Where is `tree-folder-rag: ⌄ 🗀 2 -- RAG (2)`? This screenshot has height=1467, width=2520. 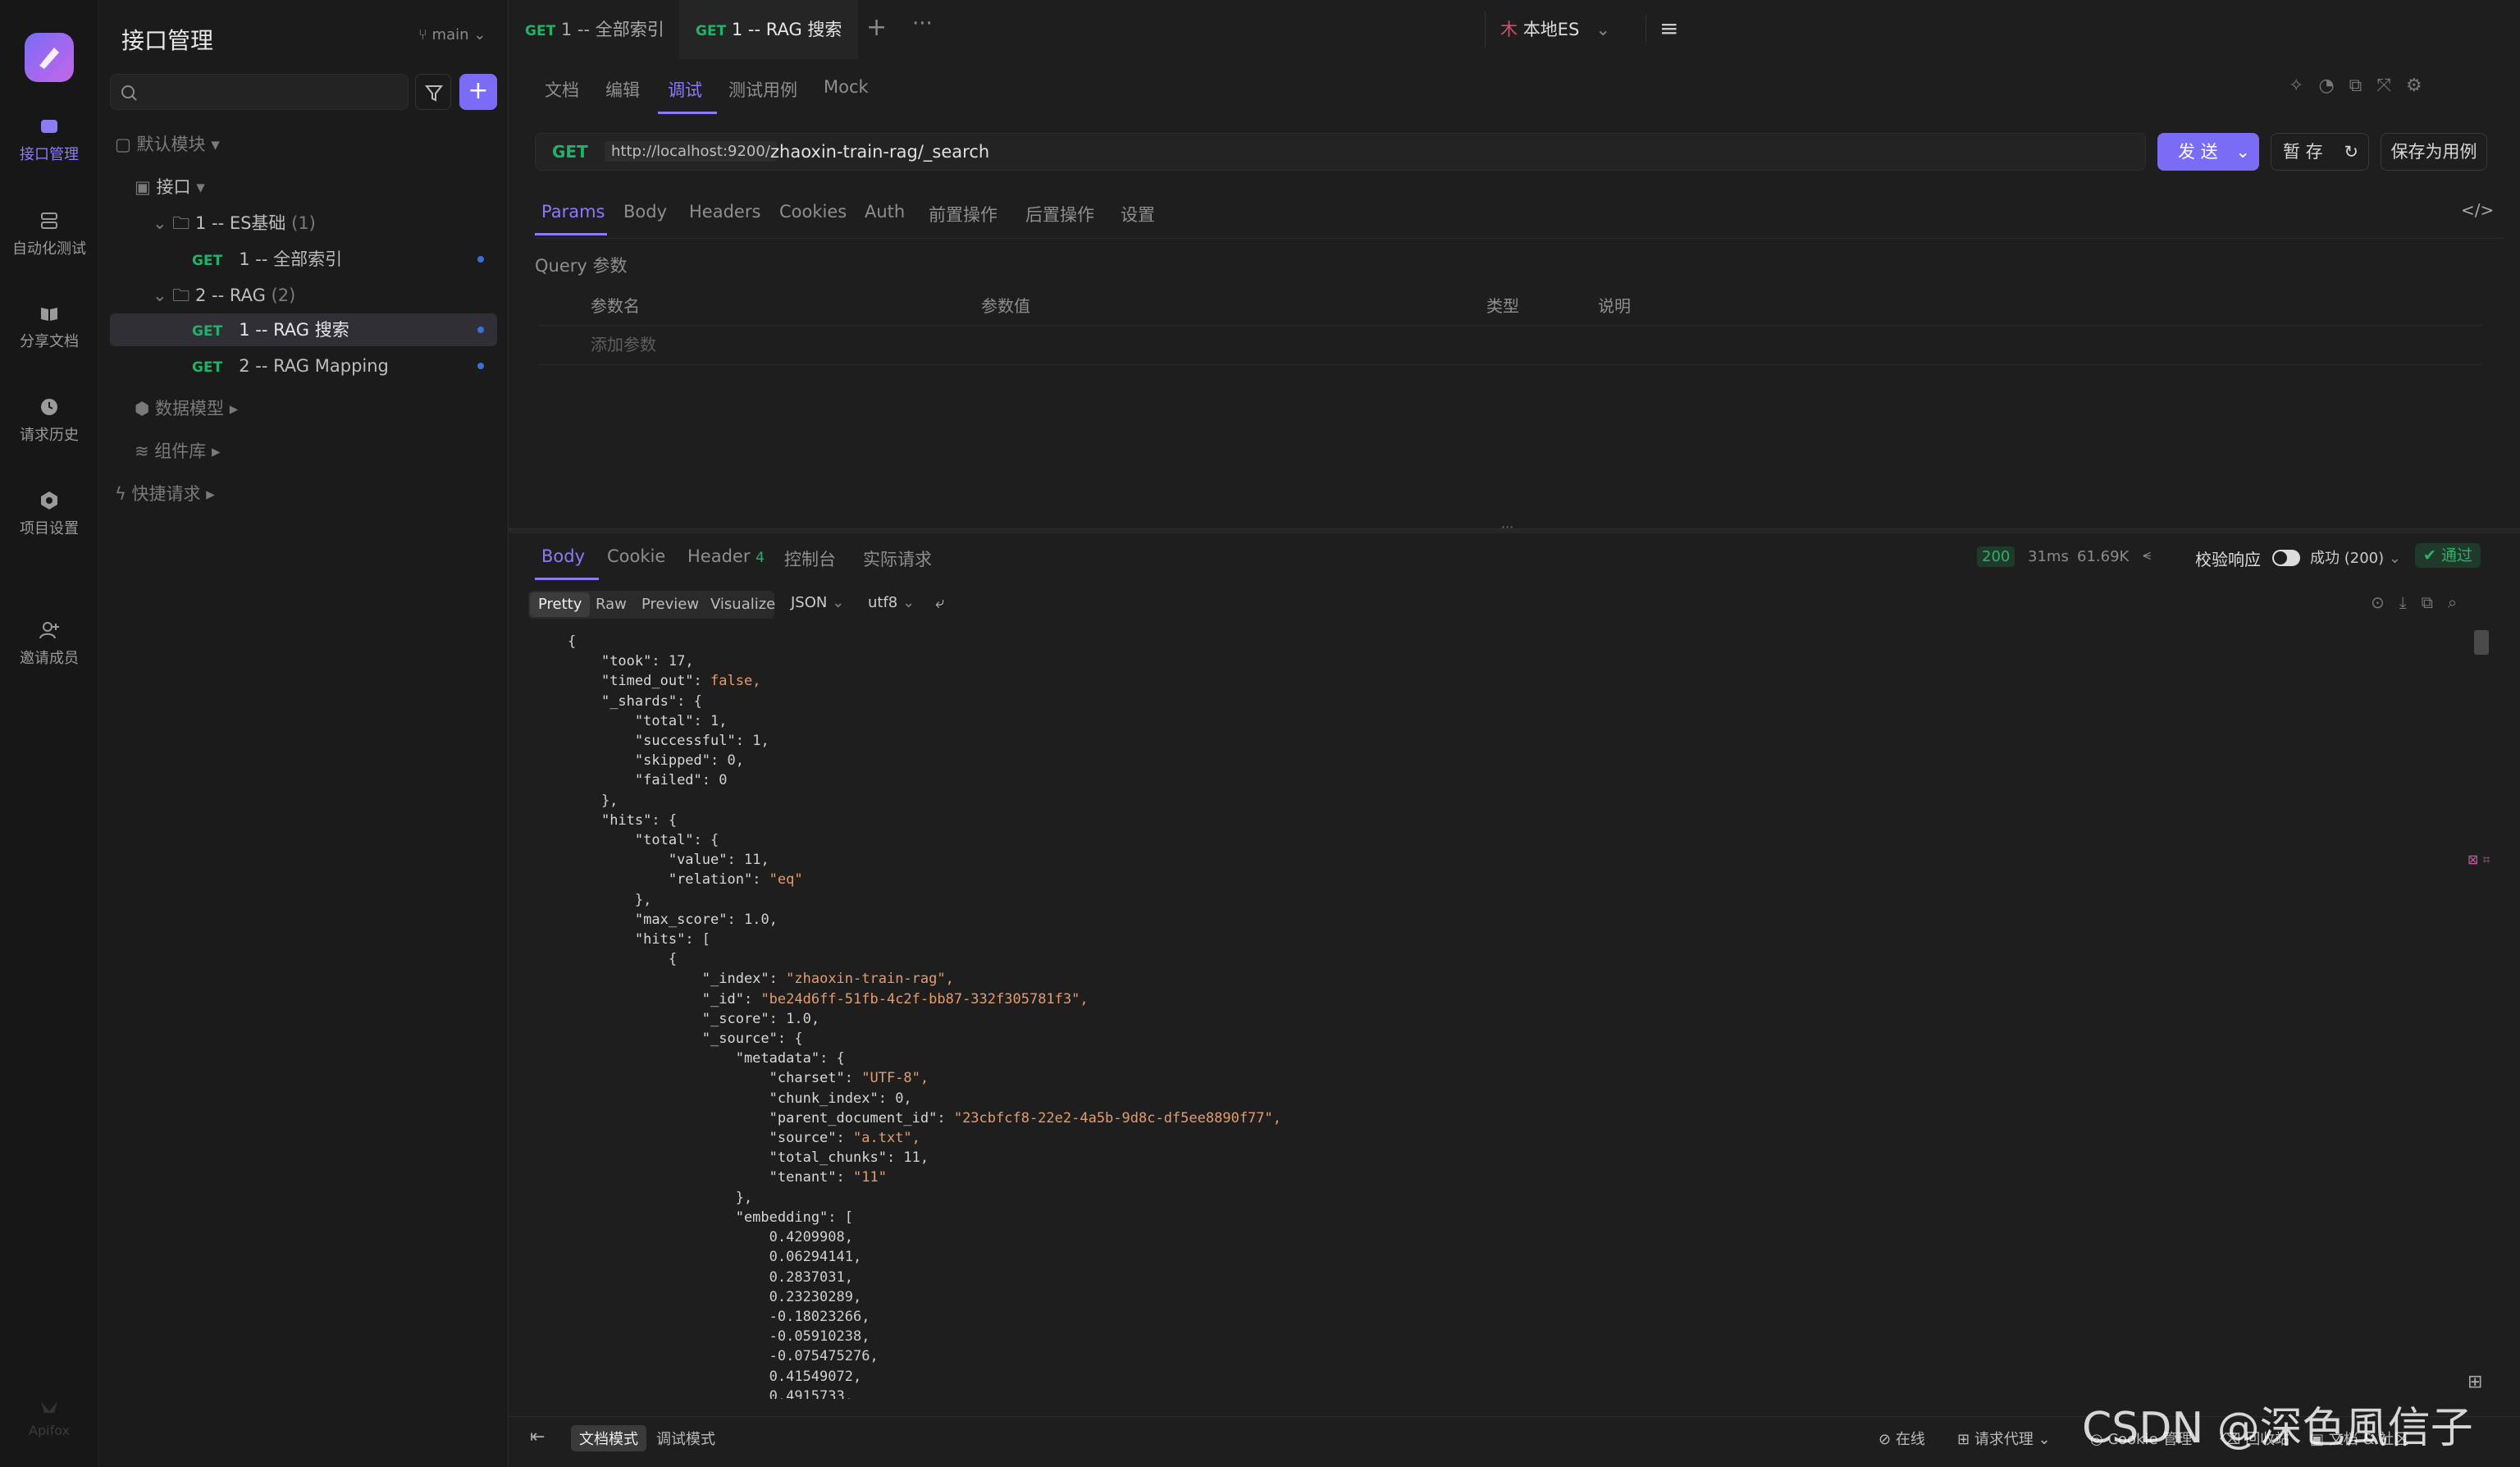
tree-folder-rag: ⌄ 🗀 2 -- RAG (2) is located at coordinates (224, 295).